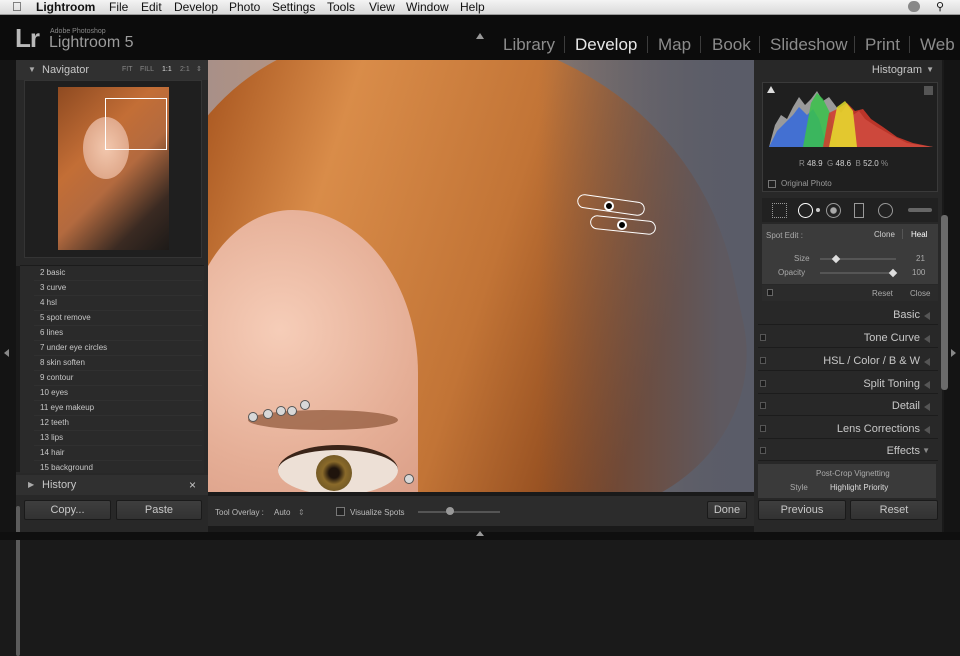 This screenshot has height=656, width=960. I want to click on opacity-slider-knob, so click(893, 273).